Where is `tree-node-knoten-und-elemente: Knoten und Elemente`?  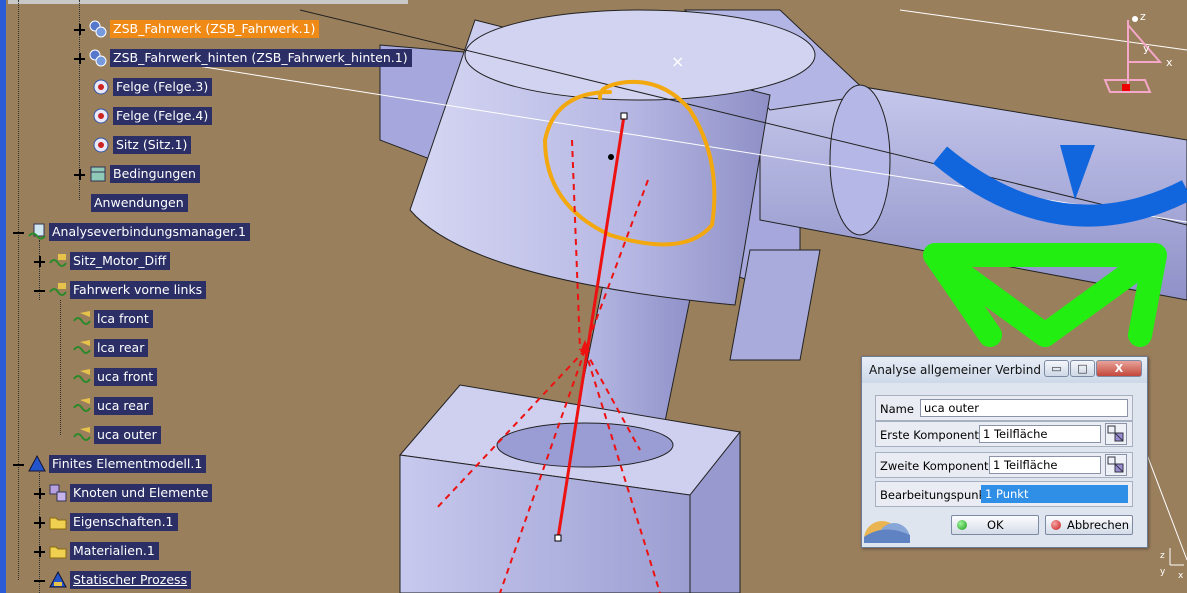
tree-node-knoten-und-elemente: Knoten und Elemente is located at coordinates (123, 493).